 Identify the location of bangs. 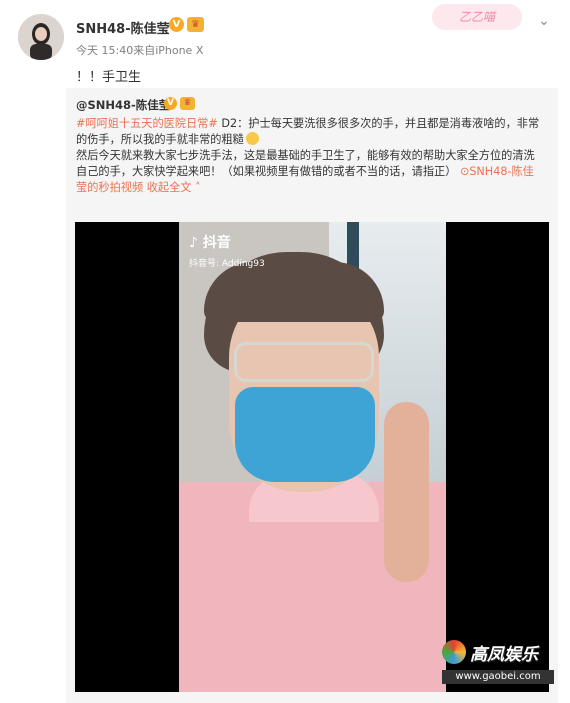
(294, 292).